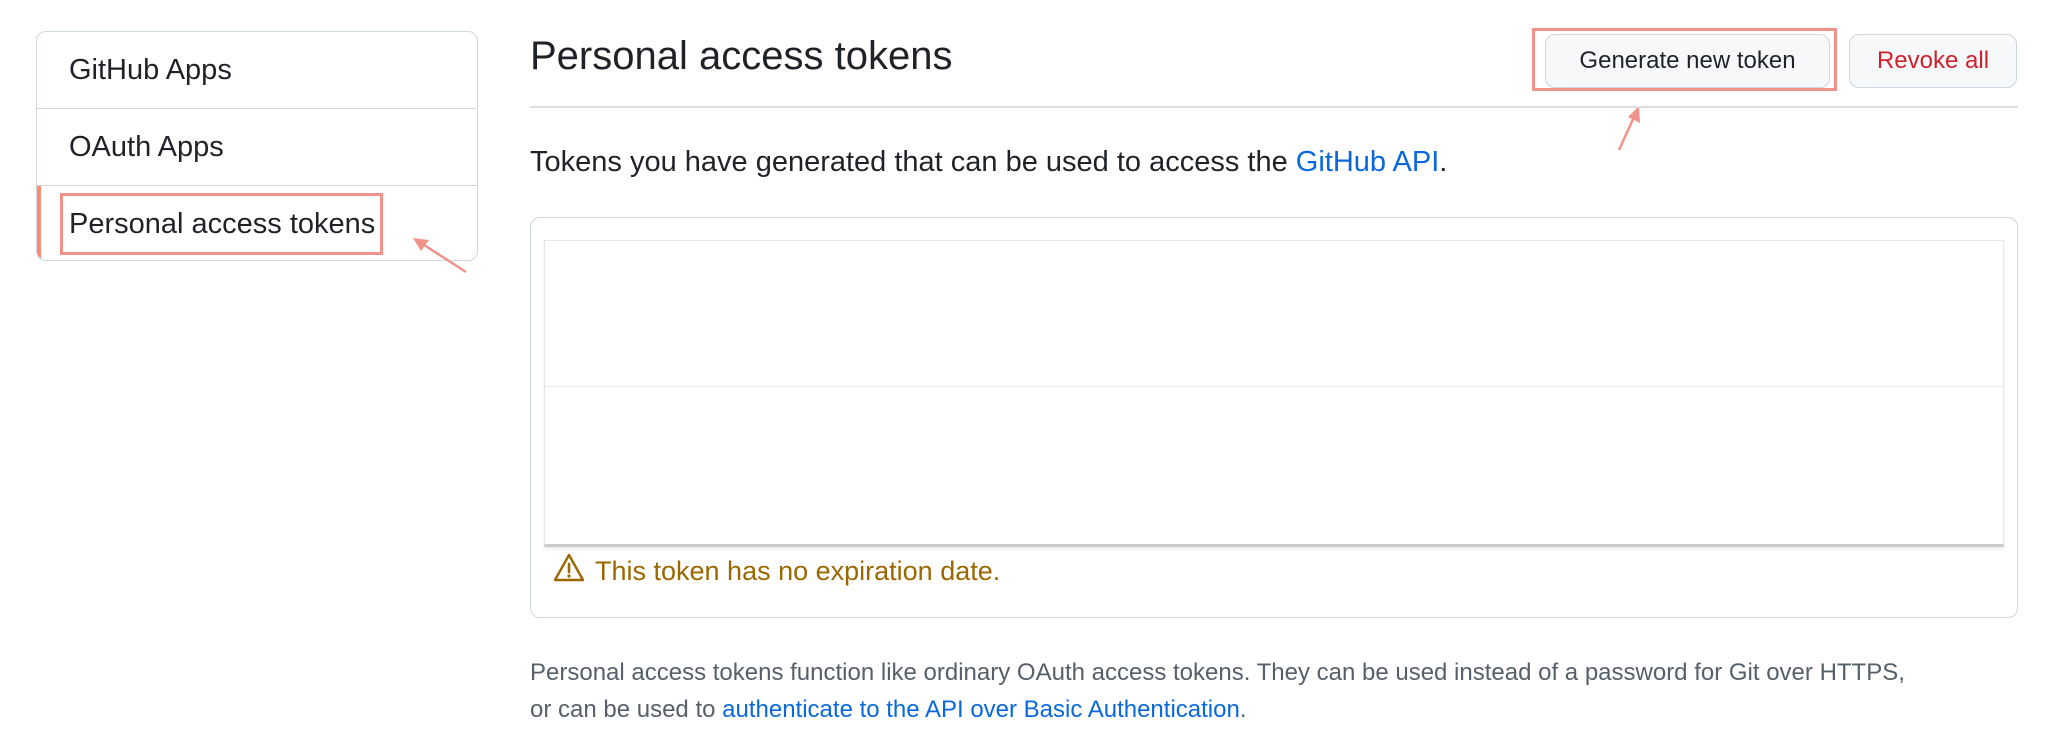 The height and width of the screenshot is (736, 2050). Describe the element at coordinates (1367, 162) in the screenshot. I see `github-api-link: GitHub API` at that location.